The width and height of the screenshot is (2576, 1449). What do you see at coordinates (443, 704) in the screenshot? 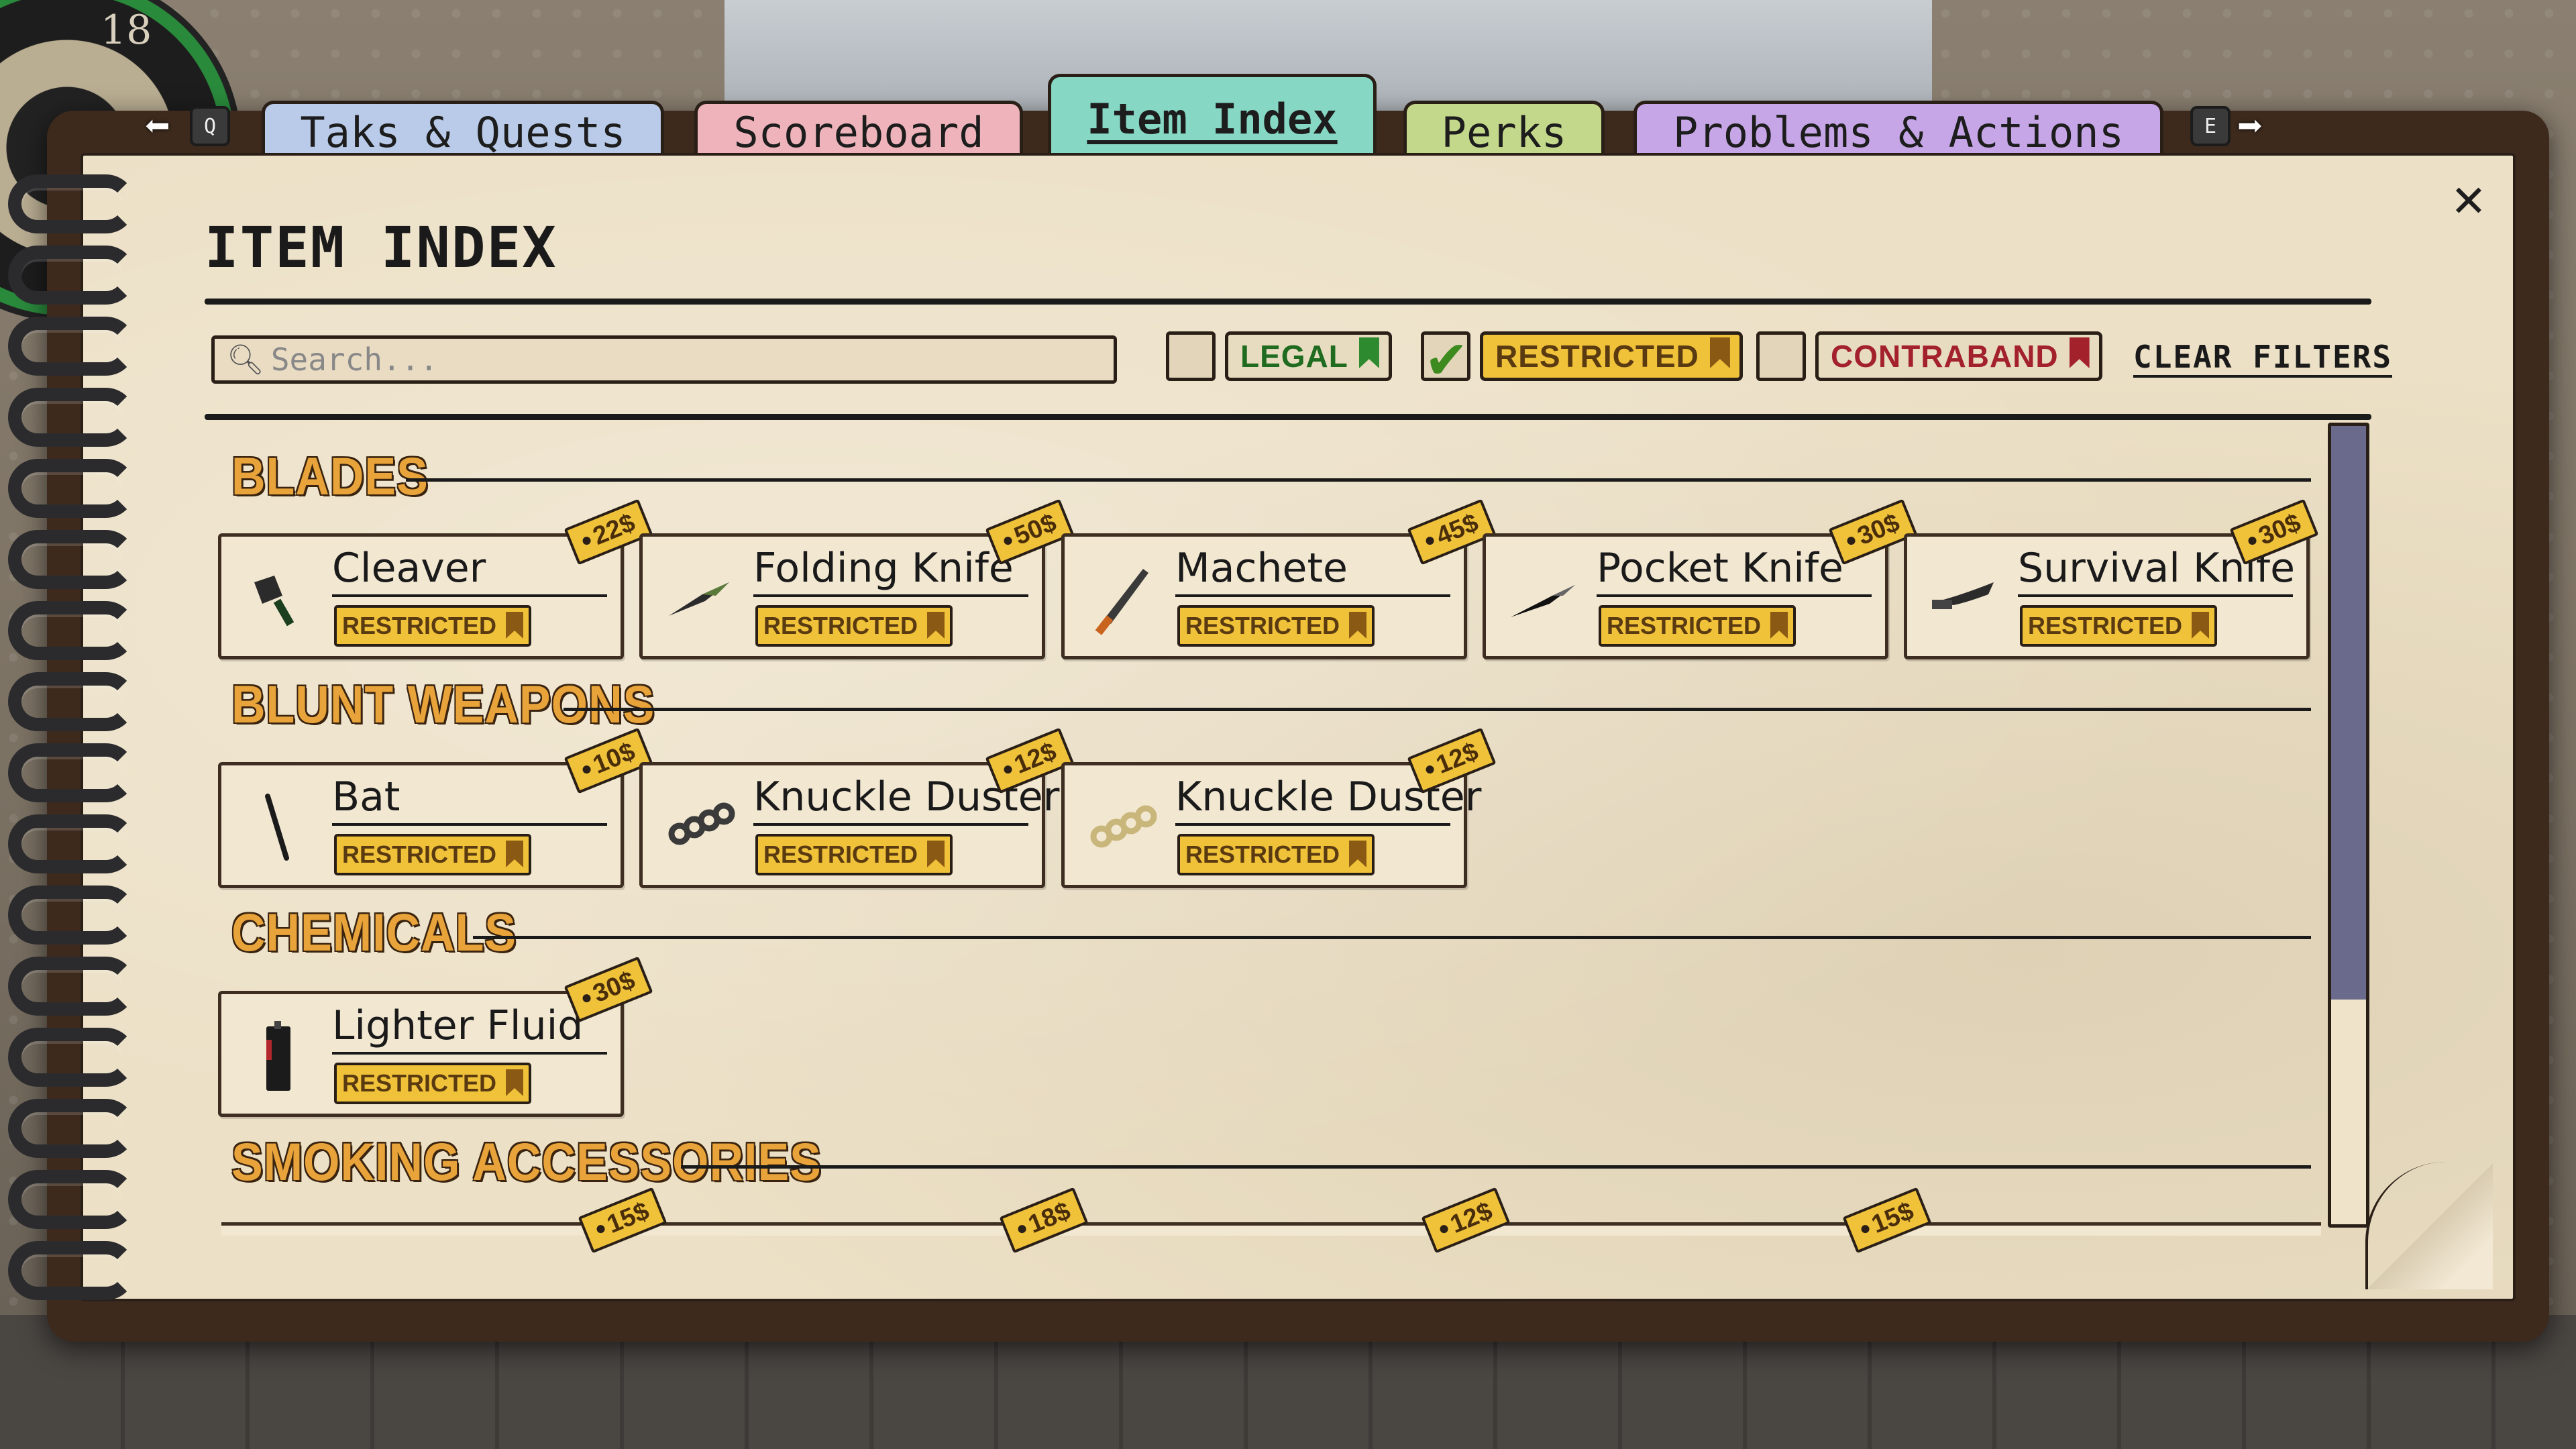
I see `section-title-blunt-weapons: BLUNT WEAPONS` at bounding box center [443, 704].